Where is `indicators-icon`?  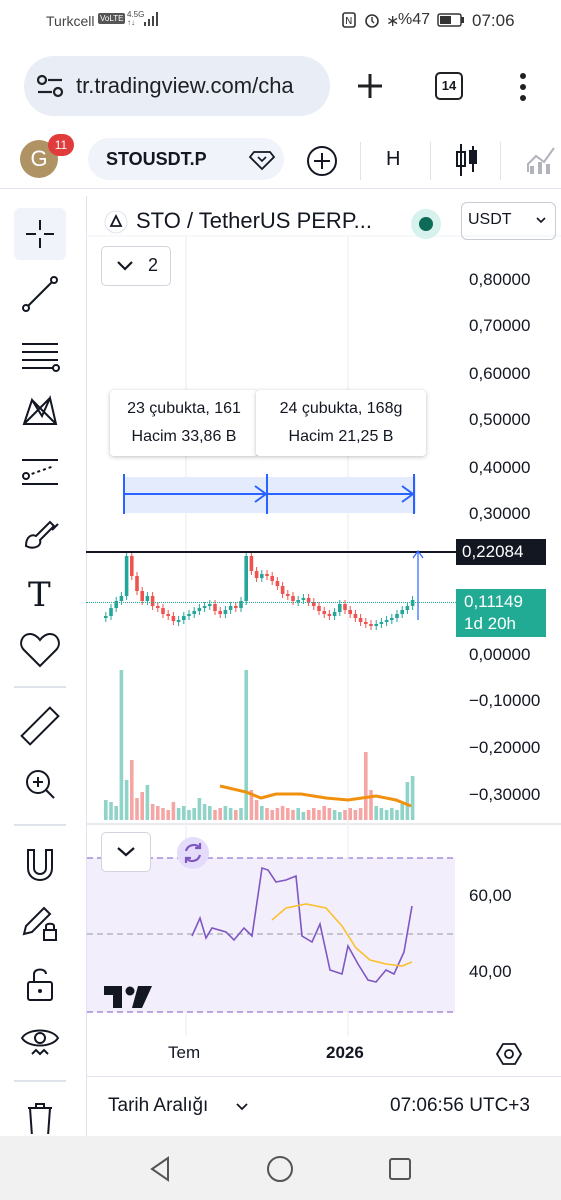
indicators-icon is located at coordinates (541, 159).